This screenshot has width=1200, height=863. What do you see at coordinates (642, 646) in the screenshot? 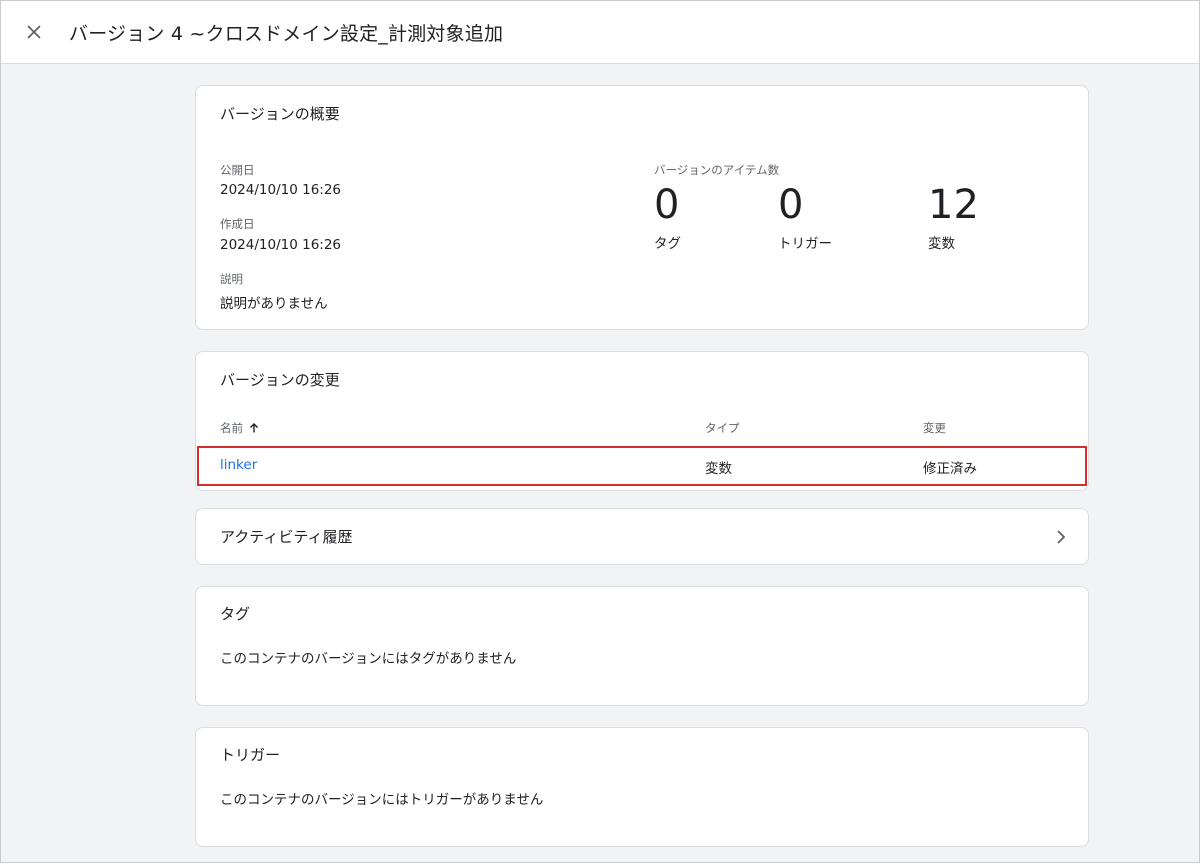
I see `tags-card: タグ このコンテナのバージョンにはタグがありません` at bounding box center [642, 646].